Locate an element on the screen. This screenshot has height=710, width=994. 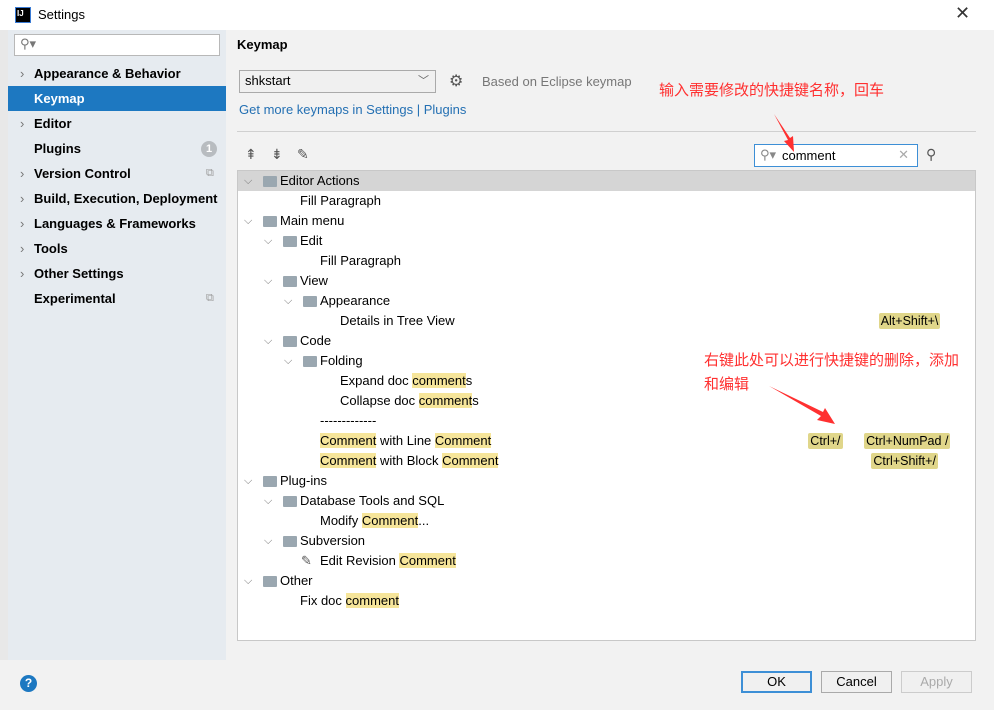
action-name: Folding is located at coordinates (341, 361).